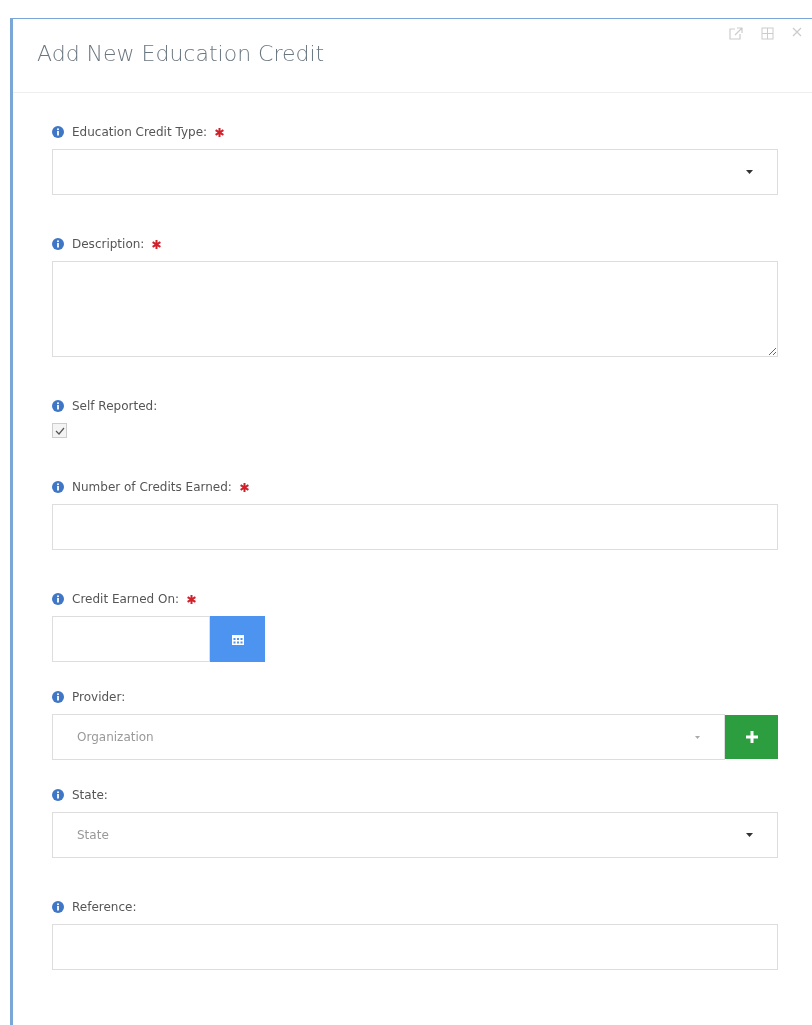 Image resolution: width=812 pixels, height=1025 pixels. What do you see at coordinates (108, 244) in the screenshot?
I see `field-label: Description:` at bounding box center [108, 244].